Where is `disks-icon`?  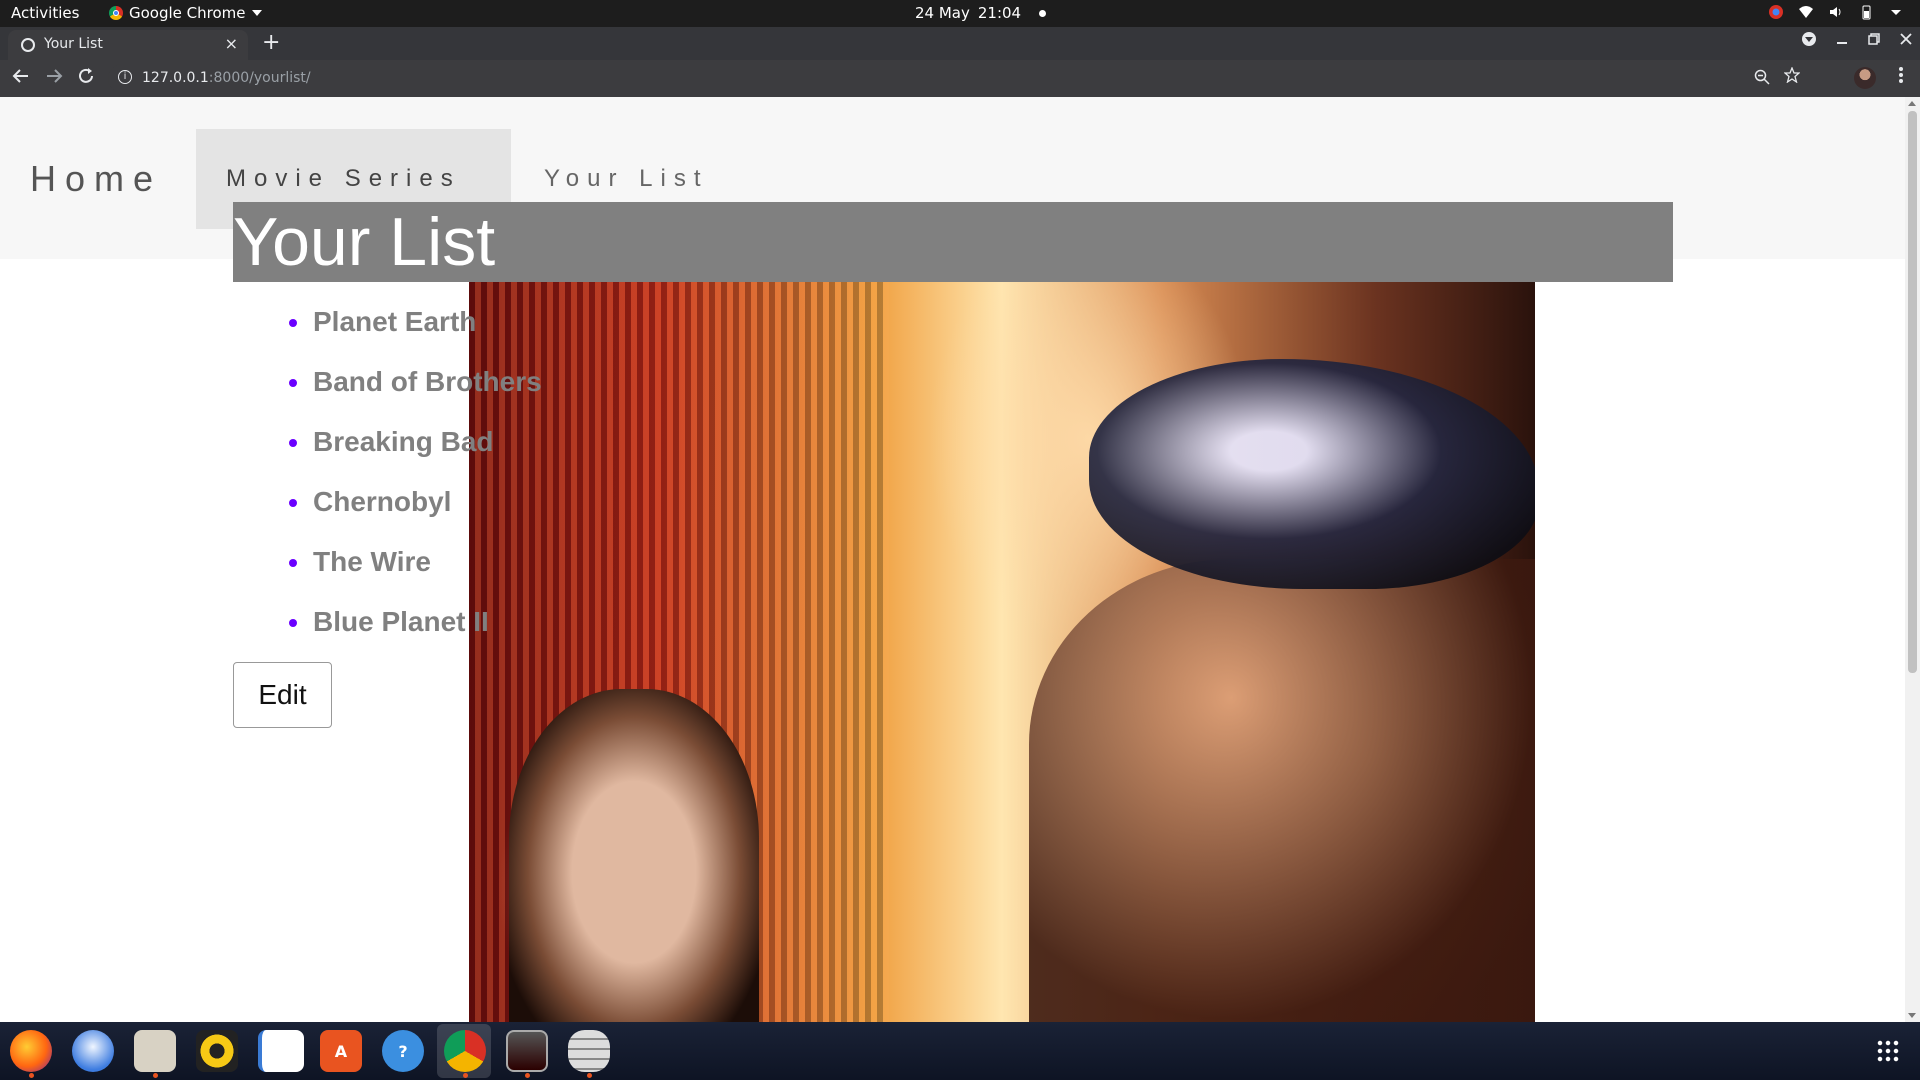
disks-icon is located at coordinates (589, 1051).